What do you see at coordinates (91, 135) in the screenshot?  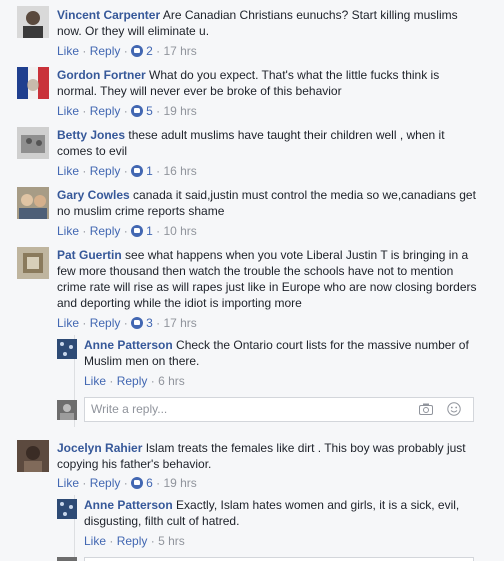 I see `comment-author: Betty Jones` at bounding box center [91, 135].